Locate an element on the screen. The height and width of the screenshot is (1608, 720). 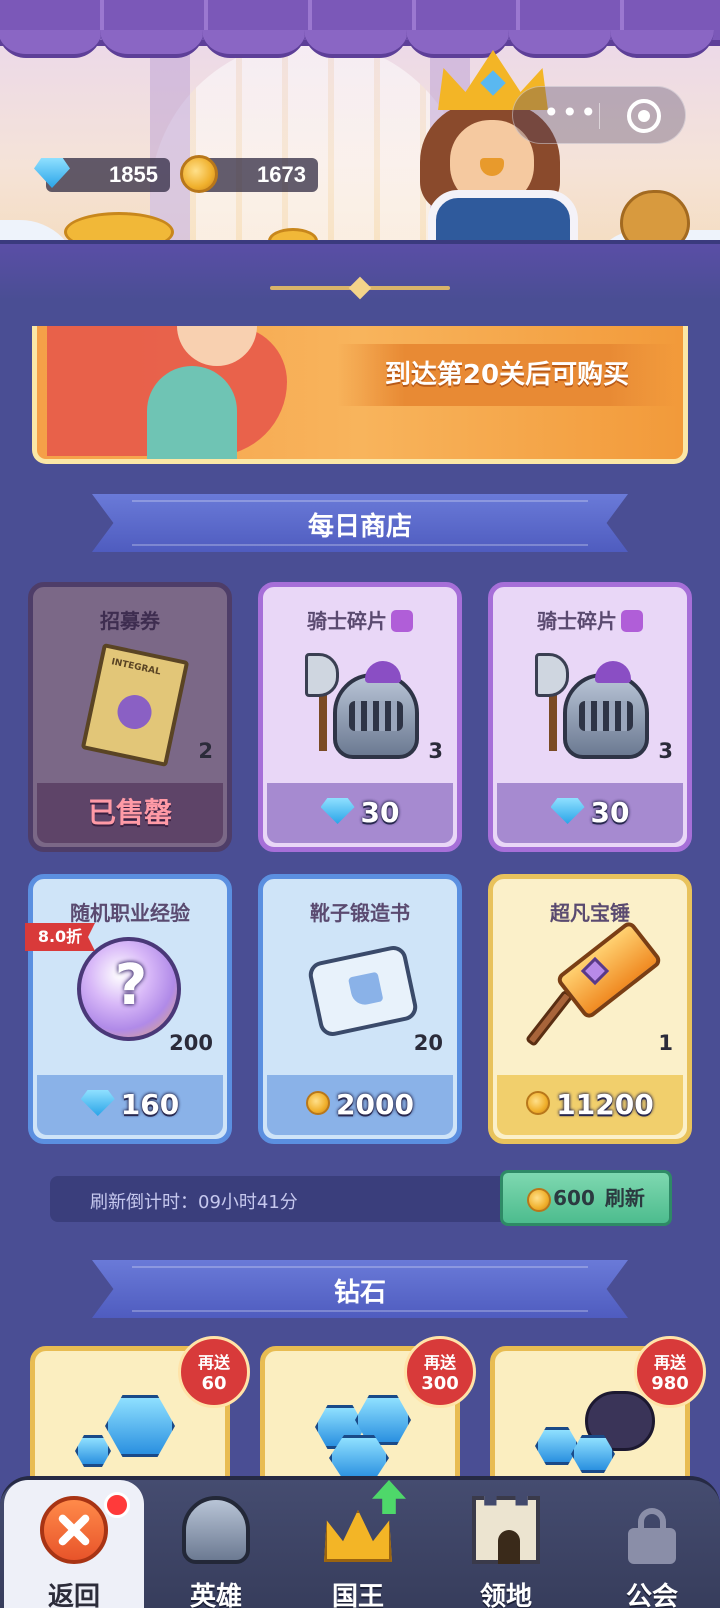
price-button: 2000 is located at coordinates (360, 1105).